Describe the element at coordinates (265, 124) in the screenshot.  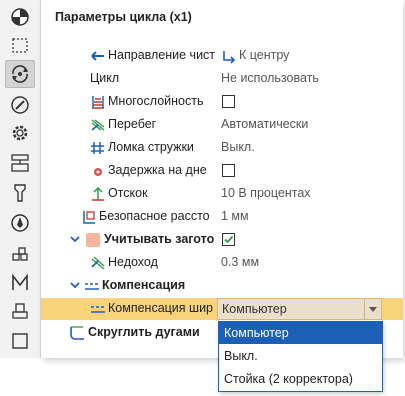
I see `row-overrun-value: Автоматически` at that location.